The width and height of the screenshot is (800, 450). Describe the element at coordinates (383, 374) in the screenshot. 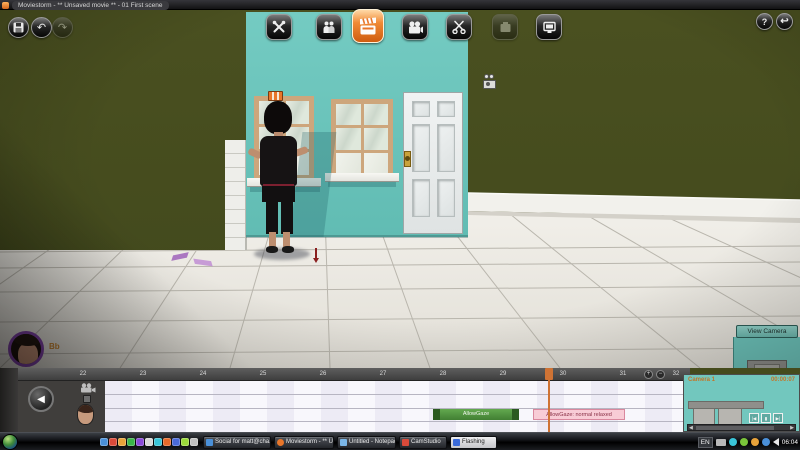

I see `ruler-tick: 27` at that location.